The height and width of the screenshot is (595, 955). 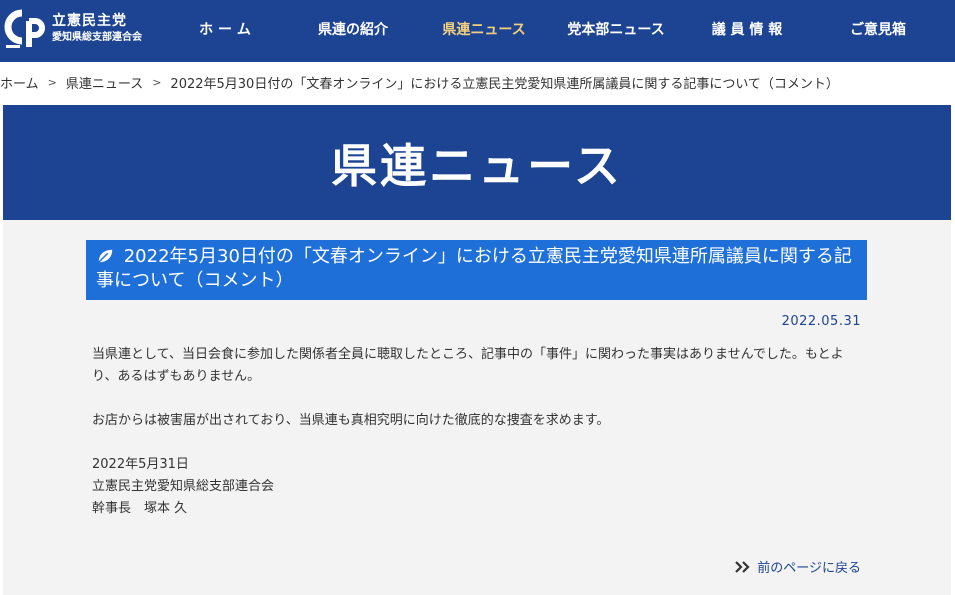 I want to click on article-date: 2022.05.31, so click(x=821, y=321).